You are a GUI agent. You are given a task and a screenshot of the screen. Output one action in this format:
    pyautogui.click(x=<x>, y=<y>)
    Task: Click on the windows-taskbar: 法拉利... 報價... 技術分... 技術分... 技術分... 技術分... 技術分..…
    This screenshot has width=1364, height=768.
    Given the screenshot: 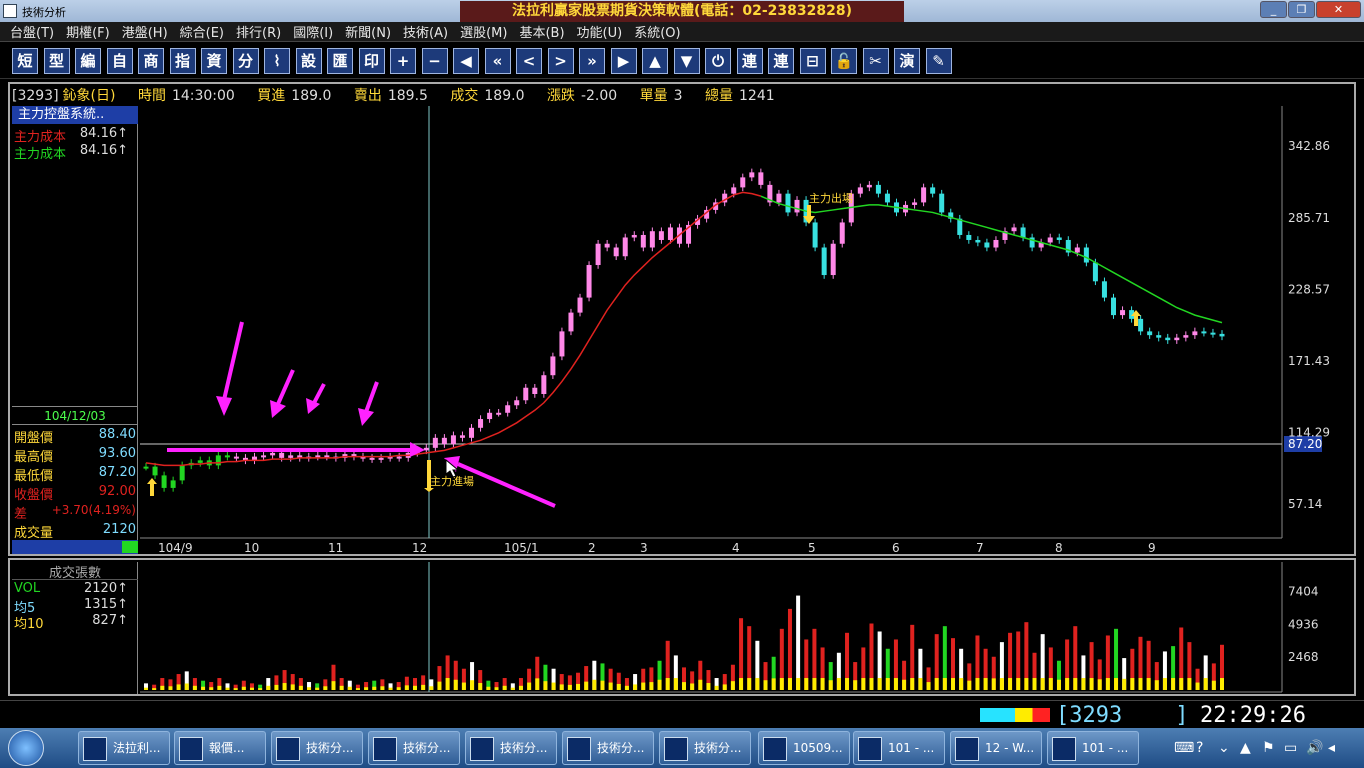 What is the action you would take?
    pyautogui.click(x=682, y=748)
    